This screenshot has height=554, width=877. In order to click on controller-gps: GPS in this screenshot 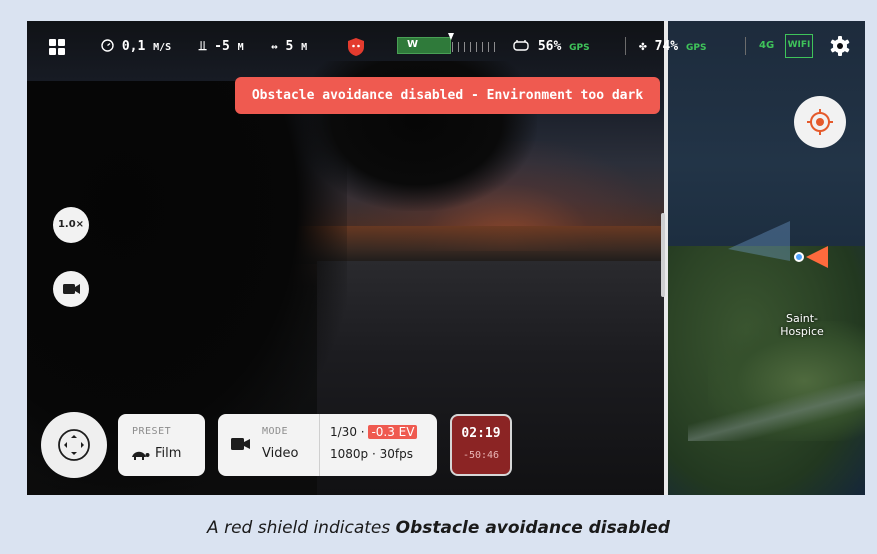, I will do `click(579, 48)`.